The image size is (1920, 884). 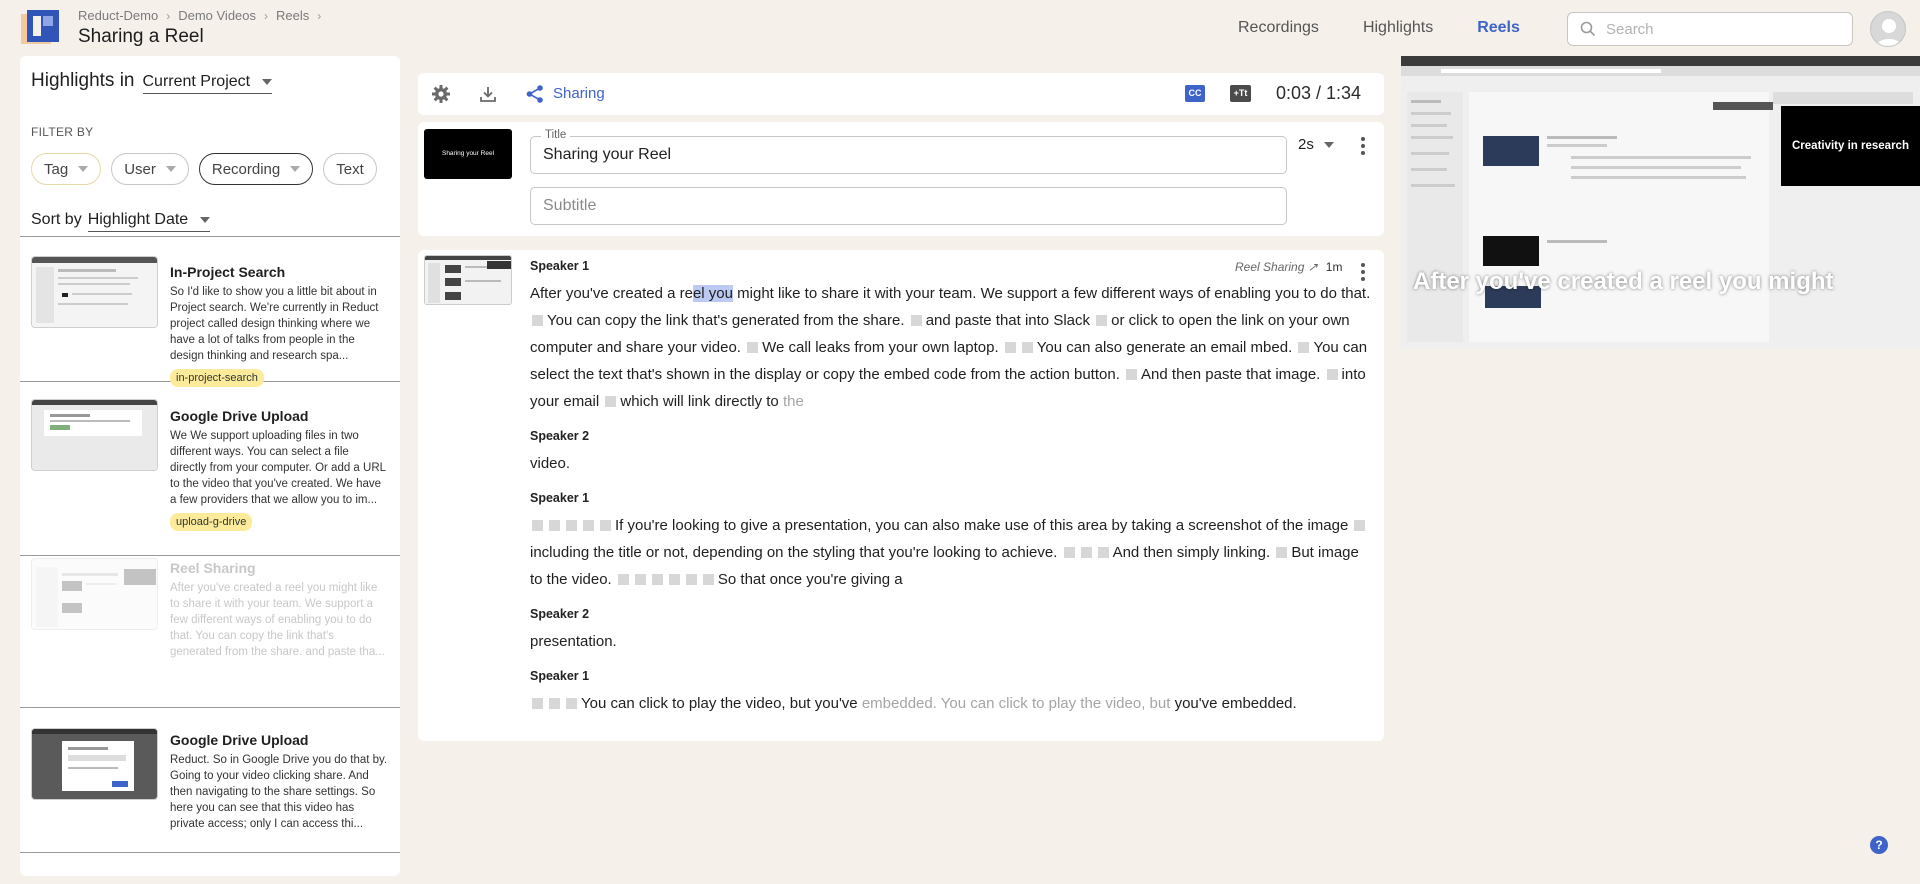 I want to click on sort-select: Highlight Date, so click(x=149, y=221).